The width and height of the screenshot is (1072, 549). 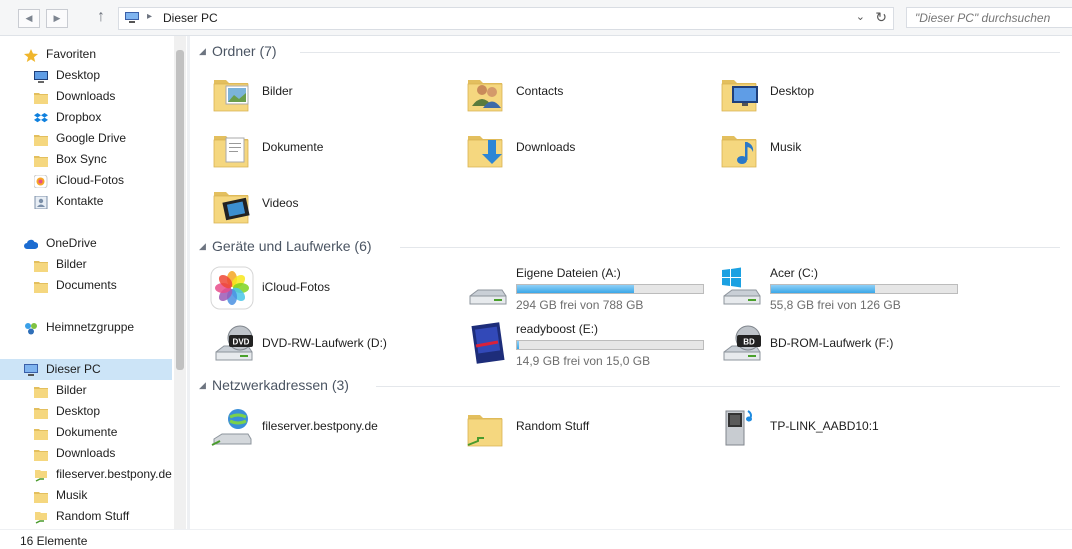 I want to click on network-drive-icon, so click(x=41, y=475).